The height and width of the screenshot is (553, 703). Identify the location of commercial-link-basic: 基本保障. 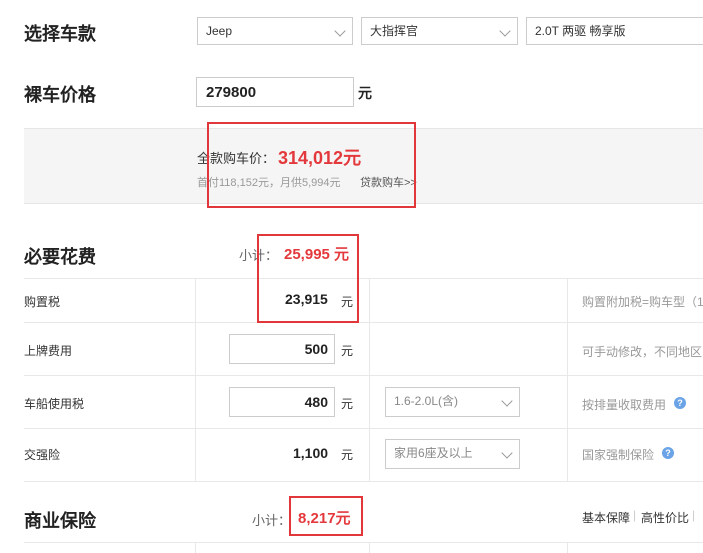
(606, 517).